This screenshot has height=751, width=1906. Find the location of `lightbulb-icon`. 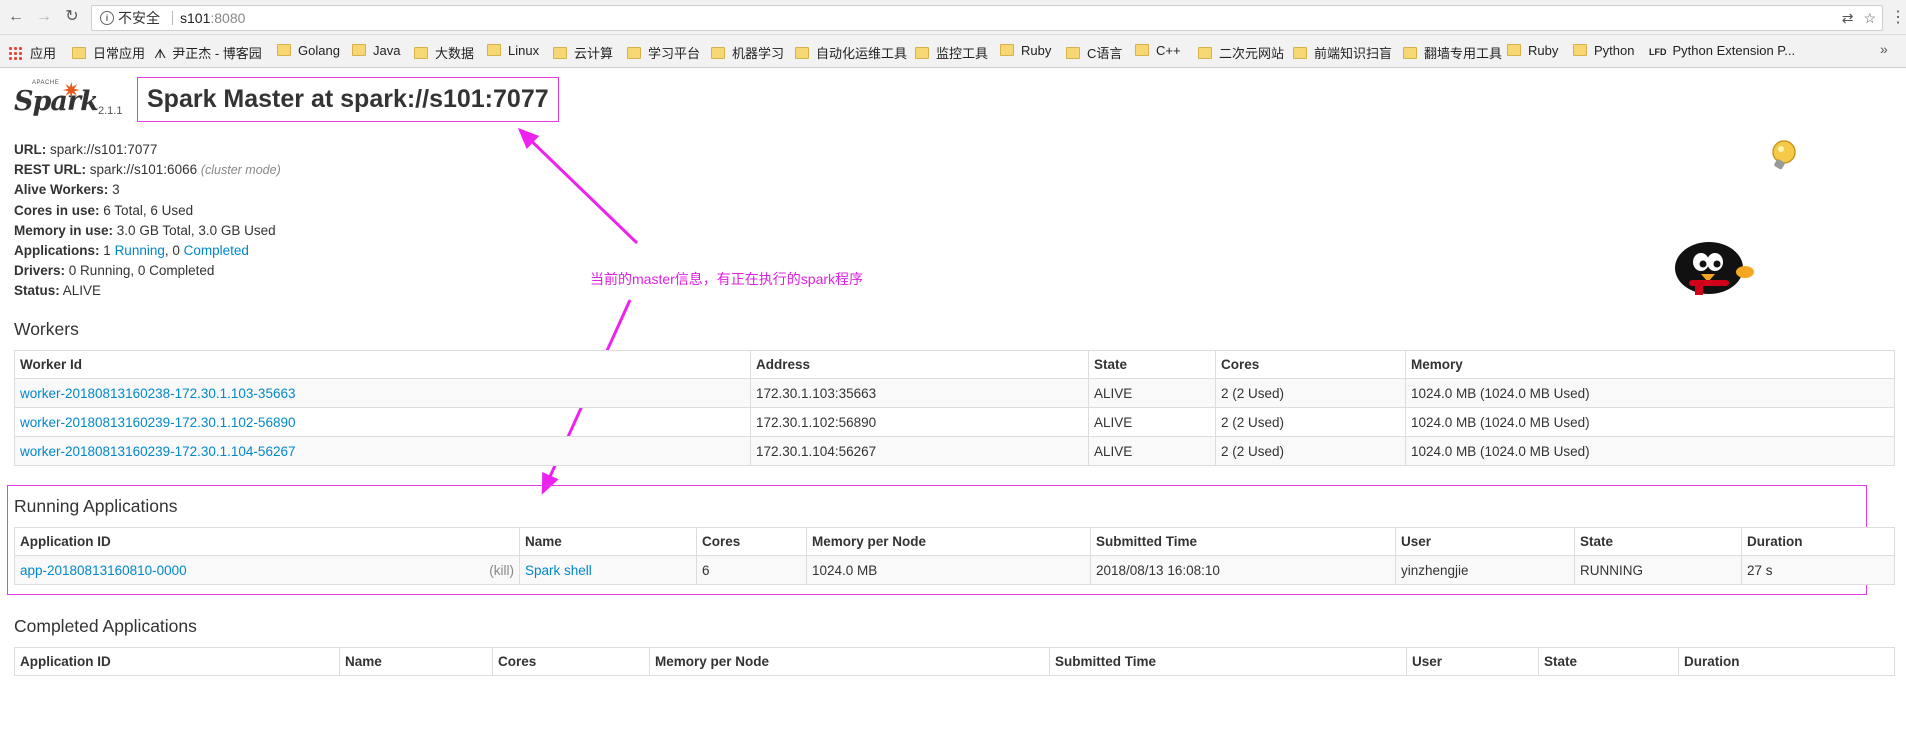

lightbulb-icon is located at coordinates (1783, 156).